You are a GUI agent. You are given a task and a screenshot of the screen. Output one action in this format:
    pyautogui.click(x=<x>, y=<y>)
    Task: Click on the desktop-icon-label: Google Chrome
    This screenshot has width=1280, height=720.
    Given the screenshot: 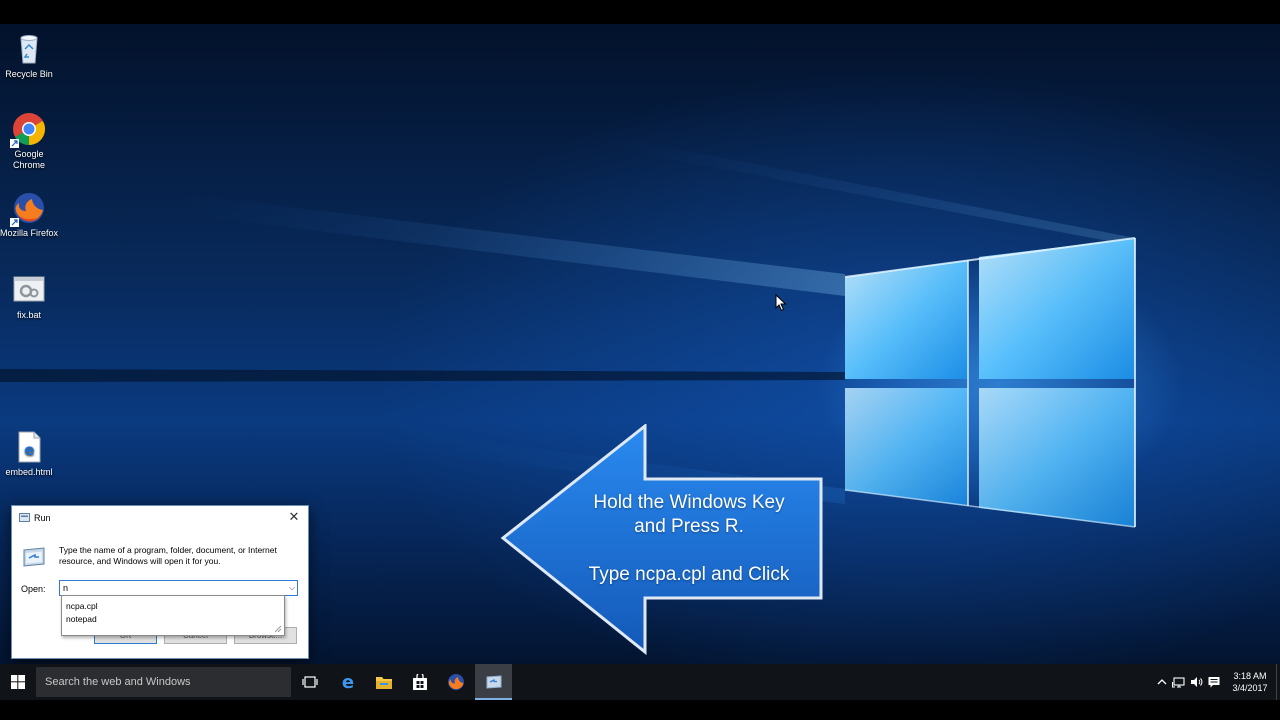 What is the action you would take?
    pyautogui.click(x=28, y=159)
    